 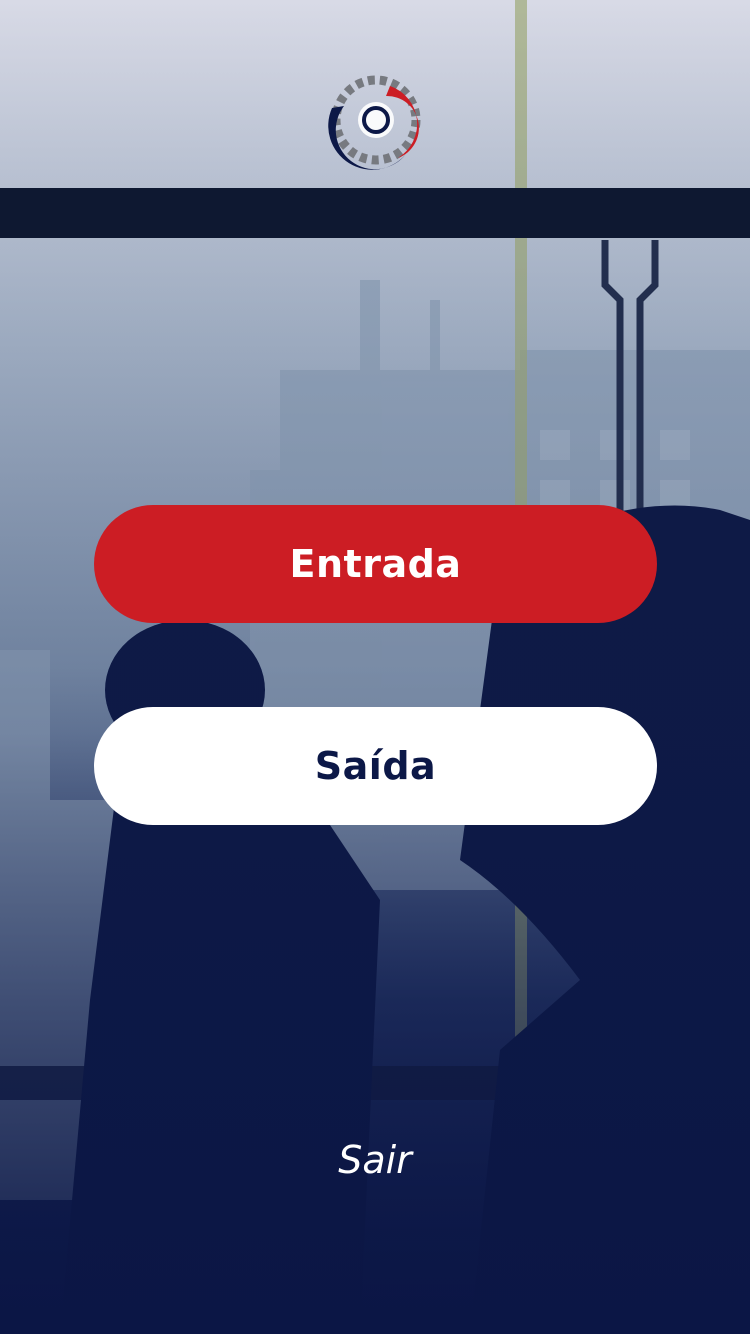 I want to click on sair-link: Sair, so click(x=375, y=1160).